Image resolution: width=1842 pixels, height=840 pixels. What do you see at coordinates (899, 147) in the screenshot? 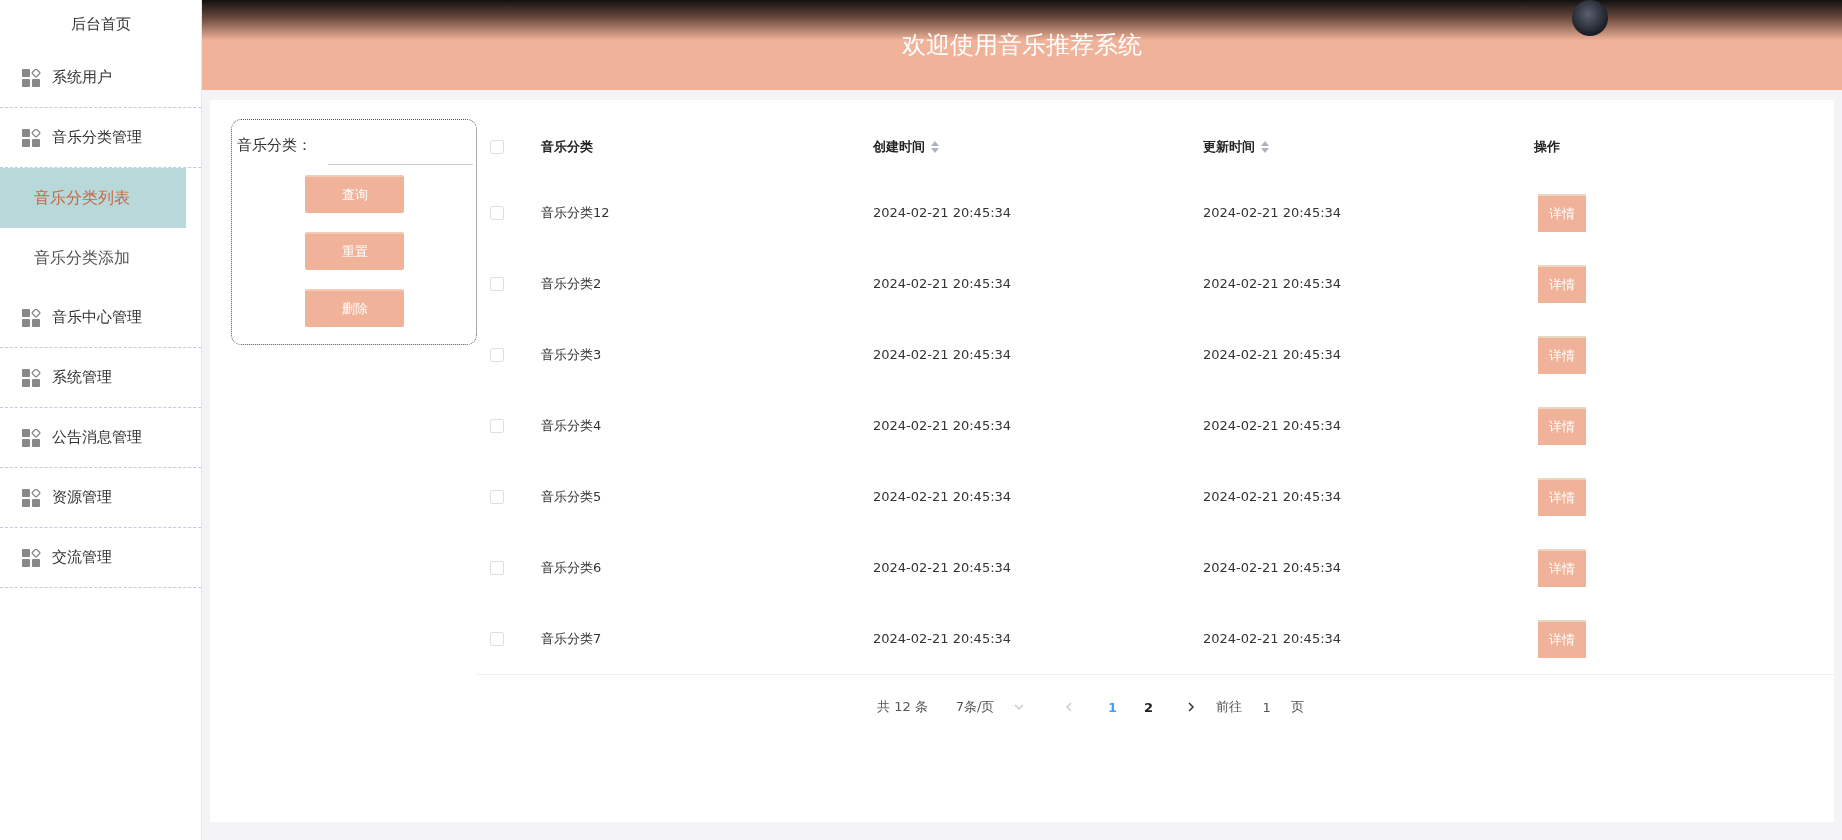
I see `column-header: 创建时间` at bounding box center [899, 147].